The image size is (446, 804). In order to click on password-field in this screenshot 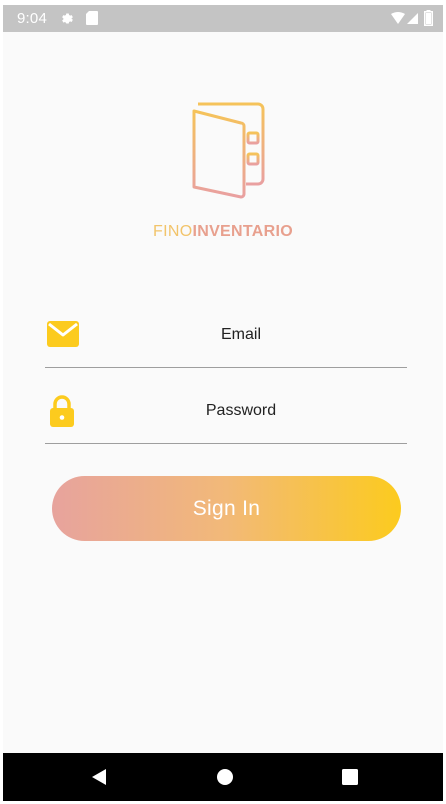, I will do `click(241, 411)`.